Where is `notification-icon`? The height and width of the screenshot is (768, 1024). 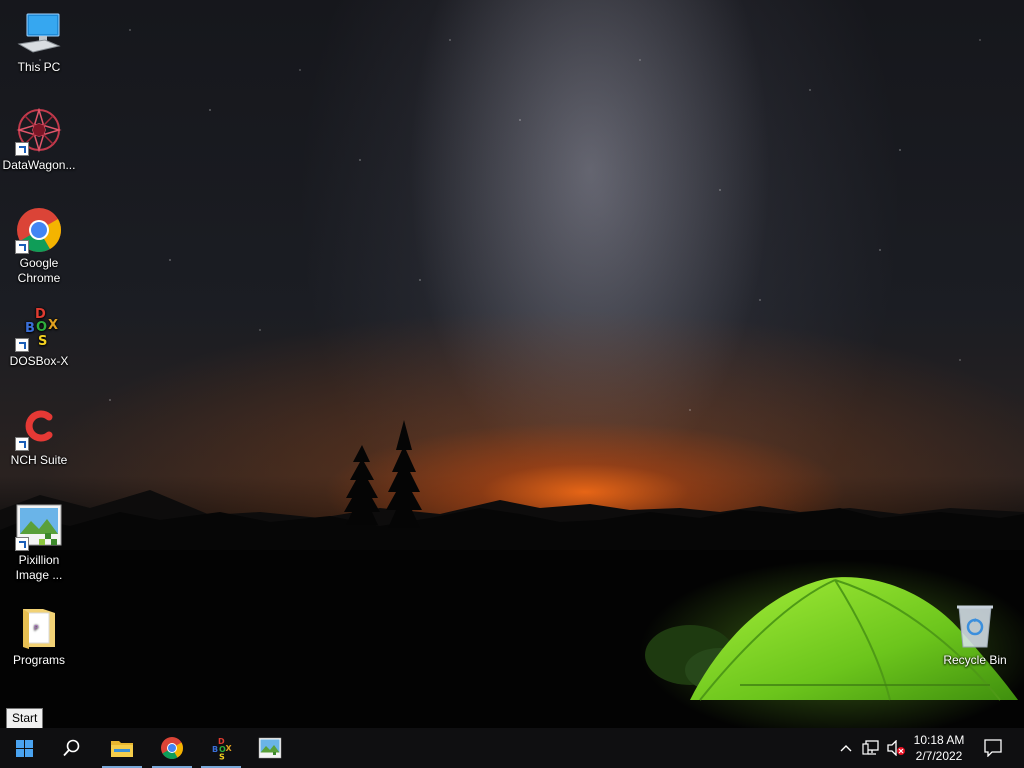 notification-icon is located at coordinates (993, 748).